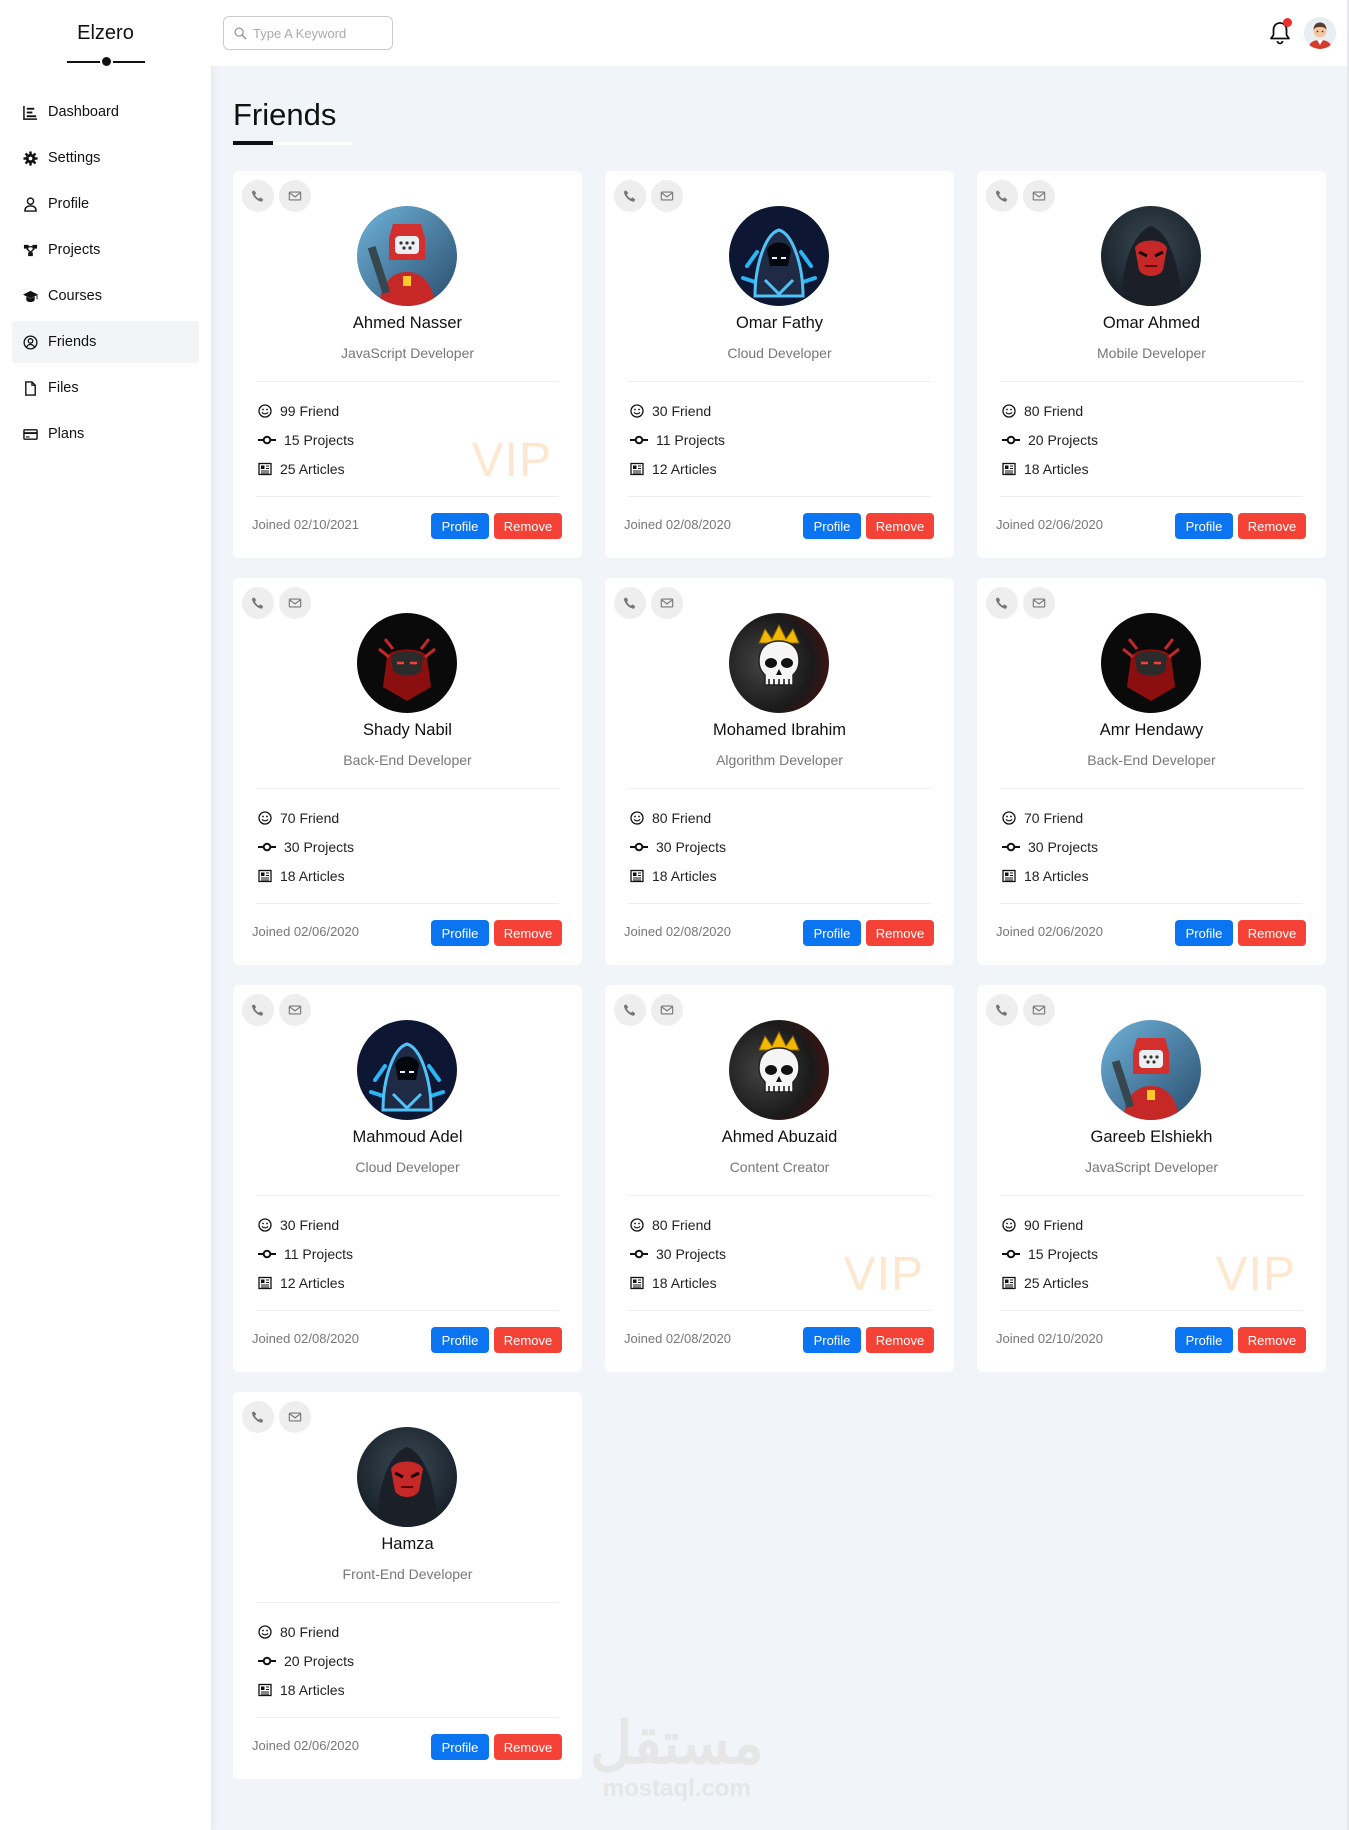 The width and height of the screenshot is (1349, 1830). What do you see at coordinates (318, 33) in the screenshot?
I see `search-input` at bounding box center [318, 33].